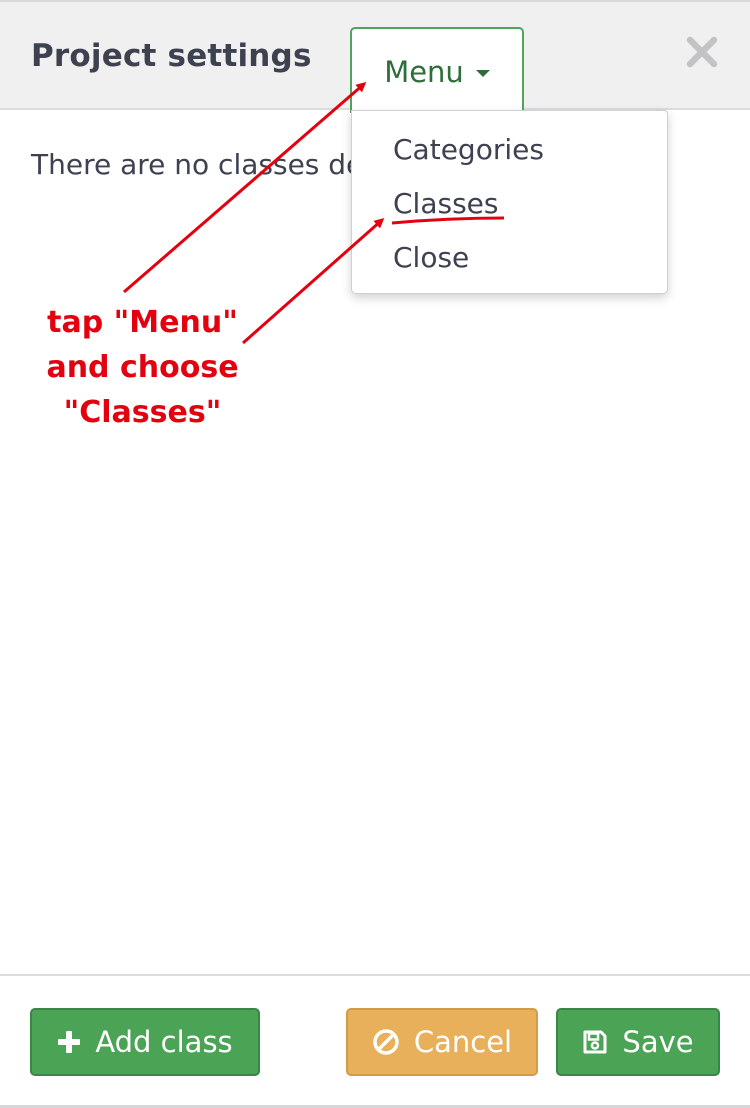 The height and width of the screenshot is (1108, 750). What do you see at coordinates (595, 1042) in the screenshot?
I see `floppy-disk-icon` at bounding box center [595, 1042].